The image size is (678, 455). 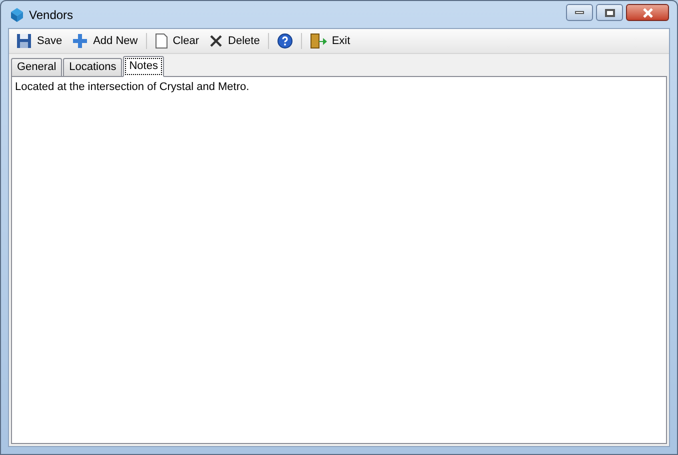 What do you see at coordinates (318, 41) in the screenshot?
I see `door-exit-icon` at bounding box center [318, 41].